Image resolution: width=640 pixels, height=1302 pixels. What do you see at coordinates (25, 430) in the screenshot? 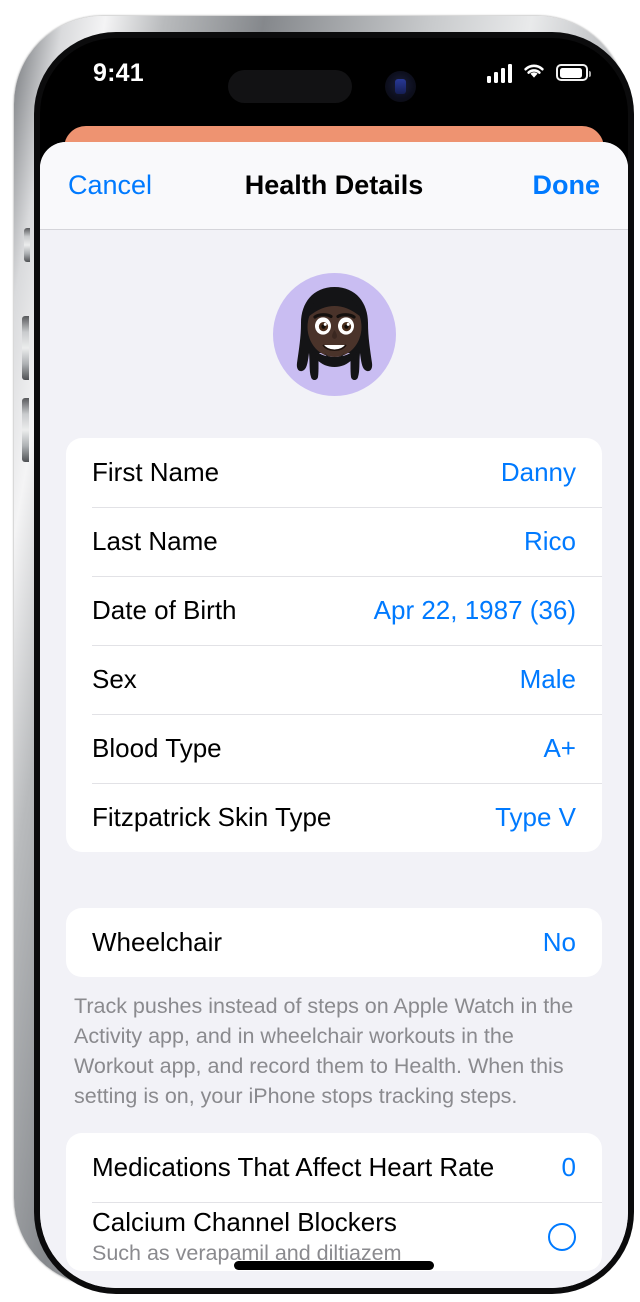
I see `volume-down-button` at bounding box center [25, 430].